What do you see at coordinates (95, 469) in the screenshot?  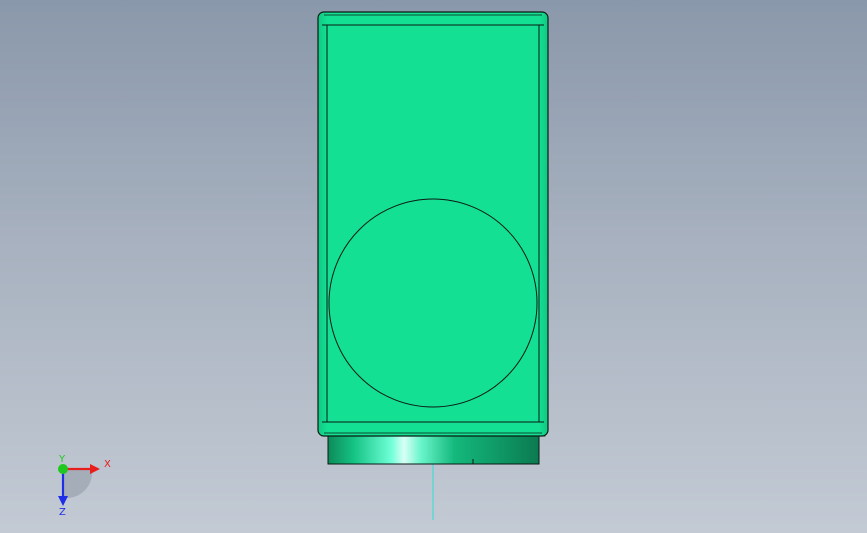 I see `x-axis-arrow` at bounding box center [95, 469].